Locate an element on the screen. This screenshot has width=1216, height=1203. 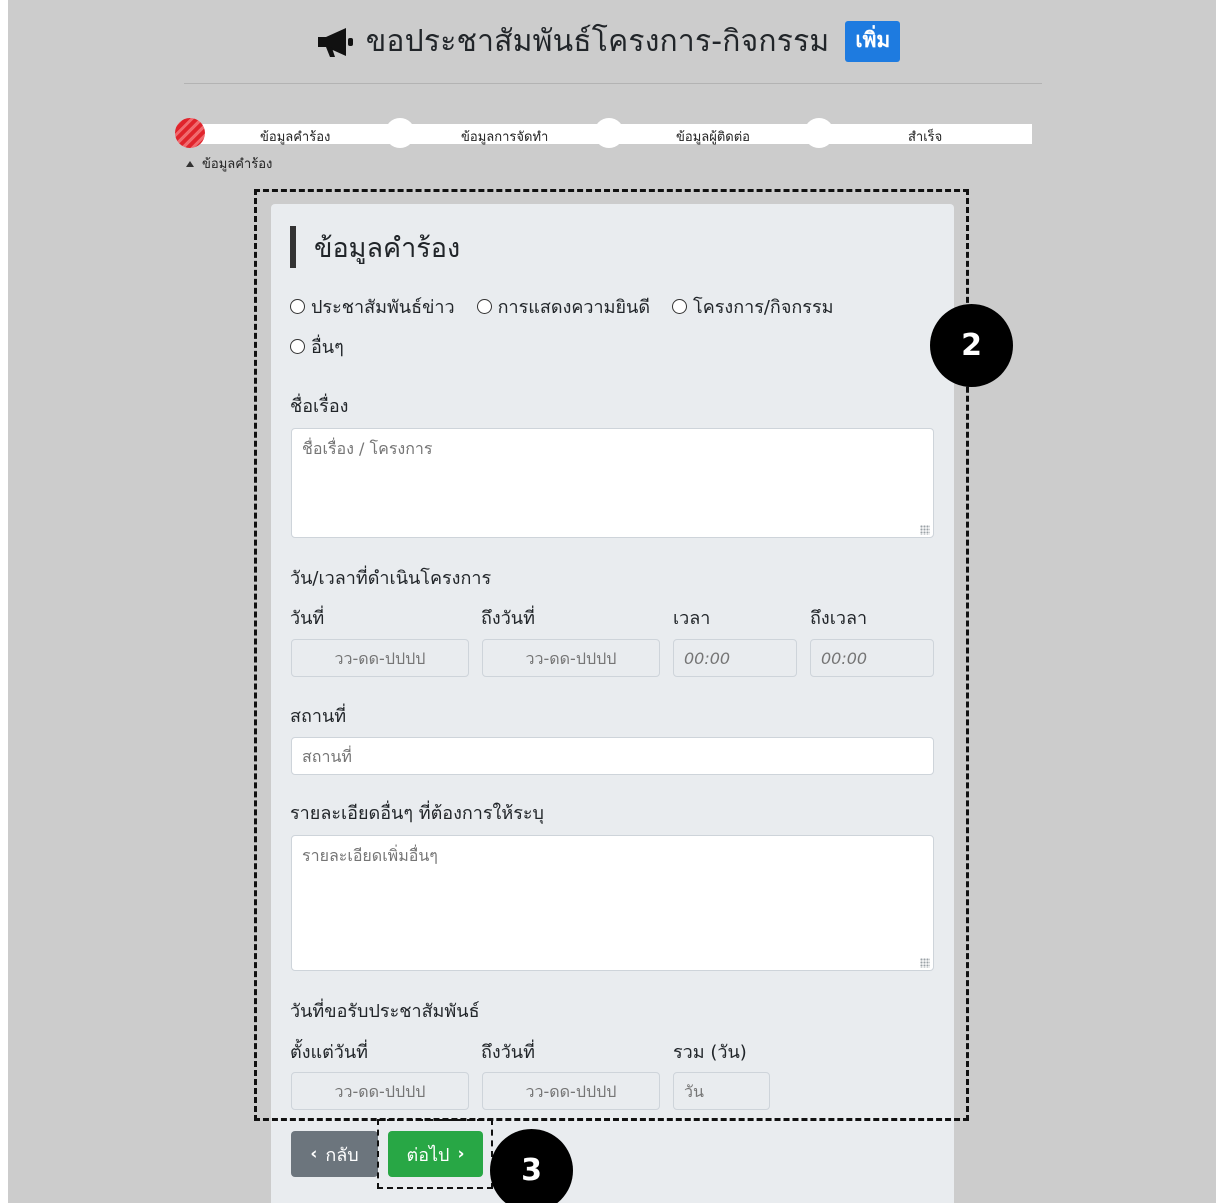
callout-badge-3: 3 is located at coordinates (531, 1166).